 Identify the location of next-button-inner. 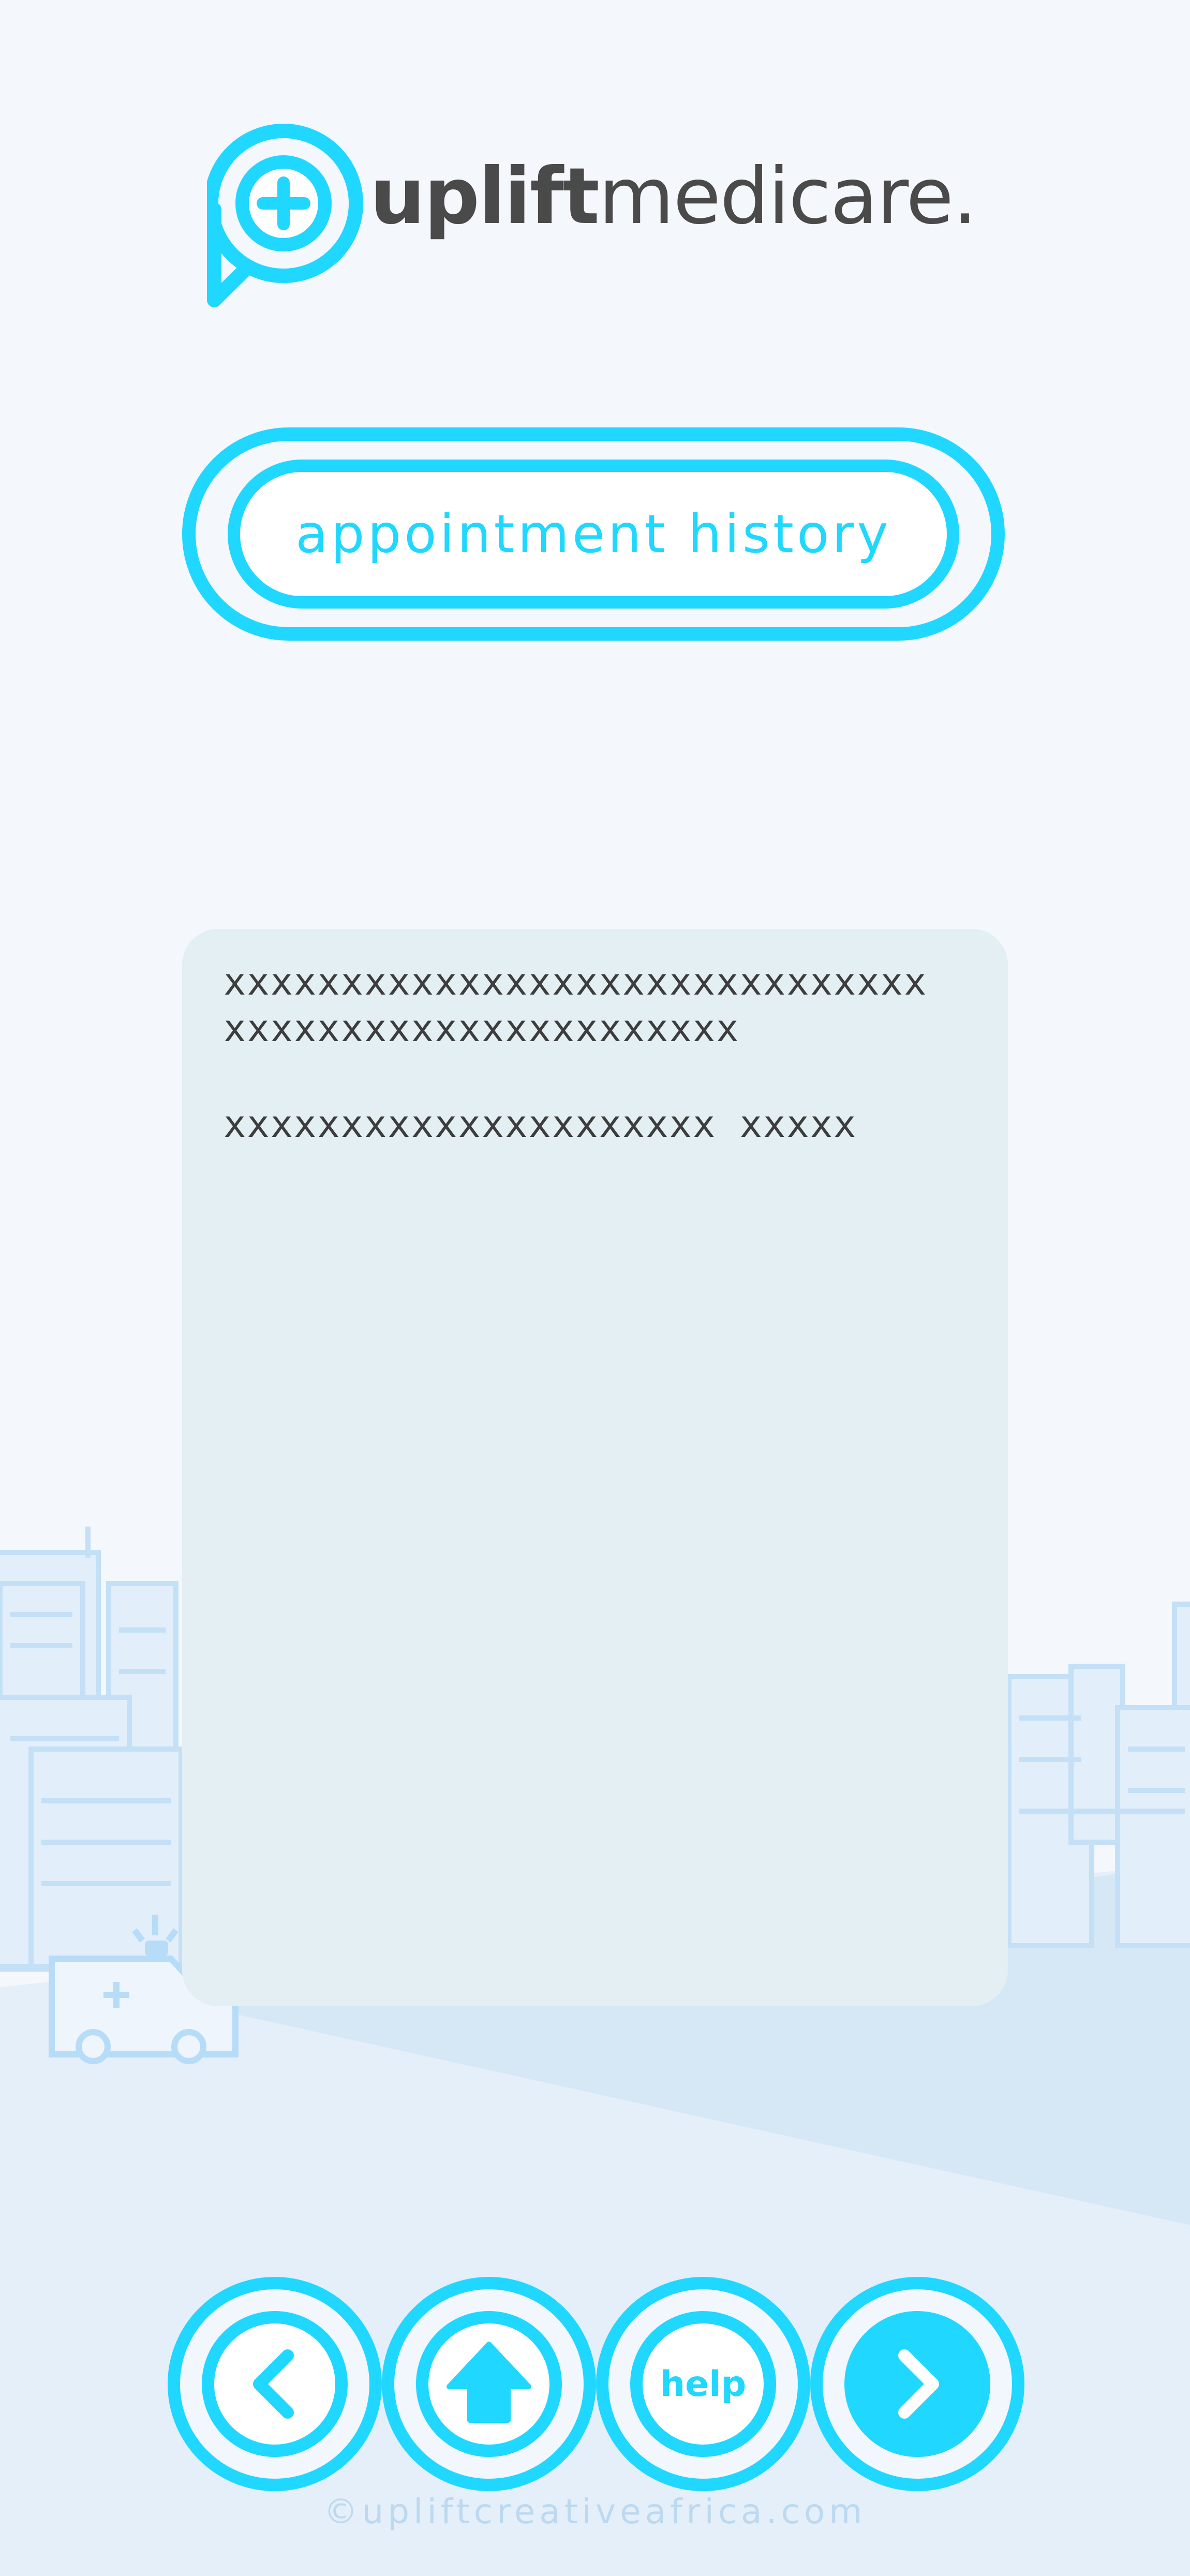
(917, 2384).